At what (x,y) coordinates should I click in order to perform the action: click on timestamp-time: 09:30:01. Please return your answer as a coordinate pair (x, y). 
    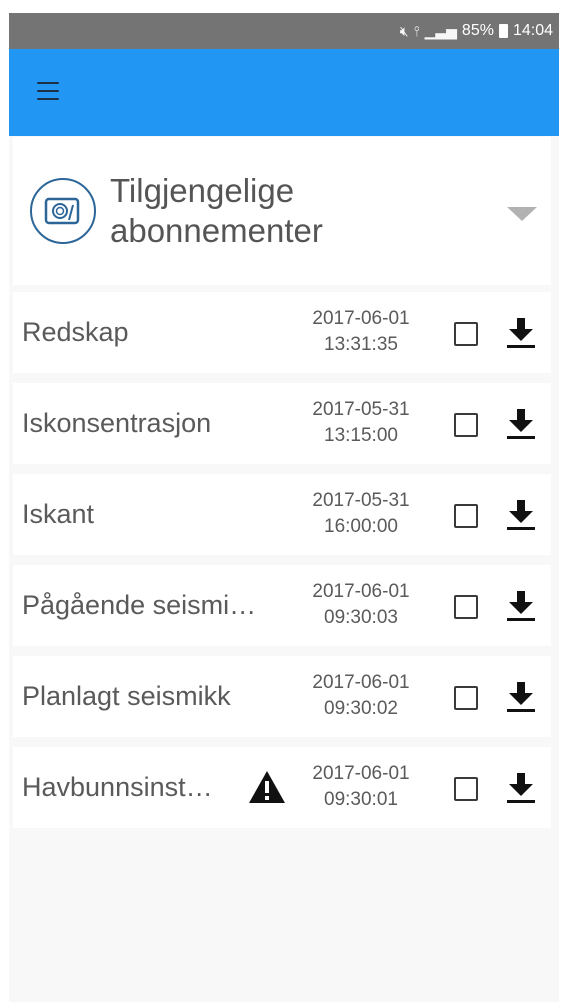
    Looking at the image, I should click on (361, 799).